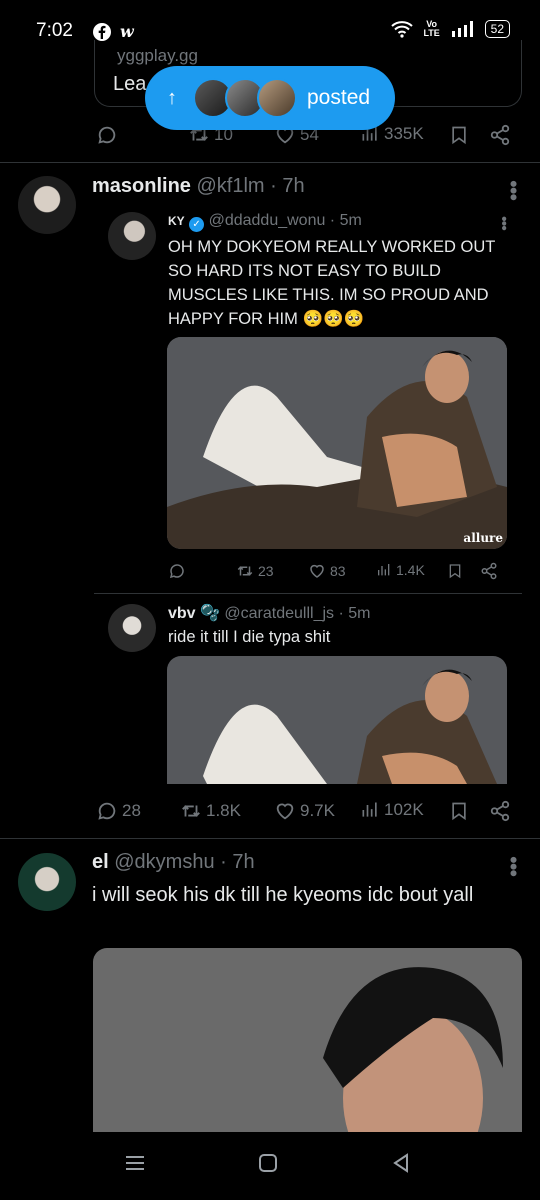 The height and width of the screenshot is (1200, 540). What do you see at coordinates (327, 571) in the screenshot?
I see `like-button: 83` at bounding box center [327, 571].